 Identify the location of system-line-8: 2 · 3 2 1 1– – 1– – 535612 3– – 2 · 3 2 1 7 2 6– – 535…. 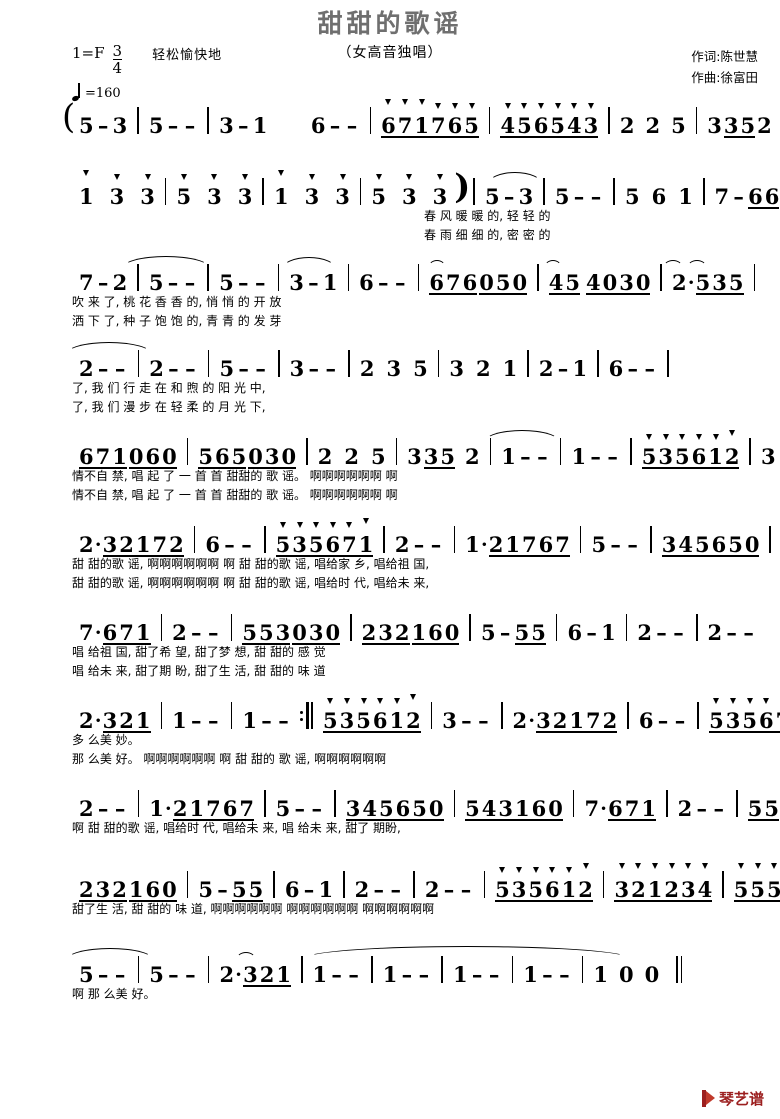
(390, 730).